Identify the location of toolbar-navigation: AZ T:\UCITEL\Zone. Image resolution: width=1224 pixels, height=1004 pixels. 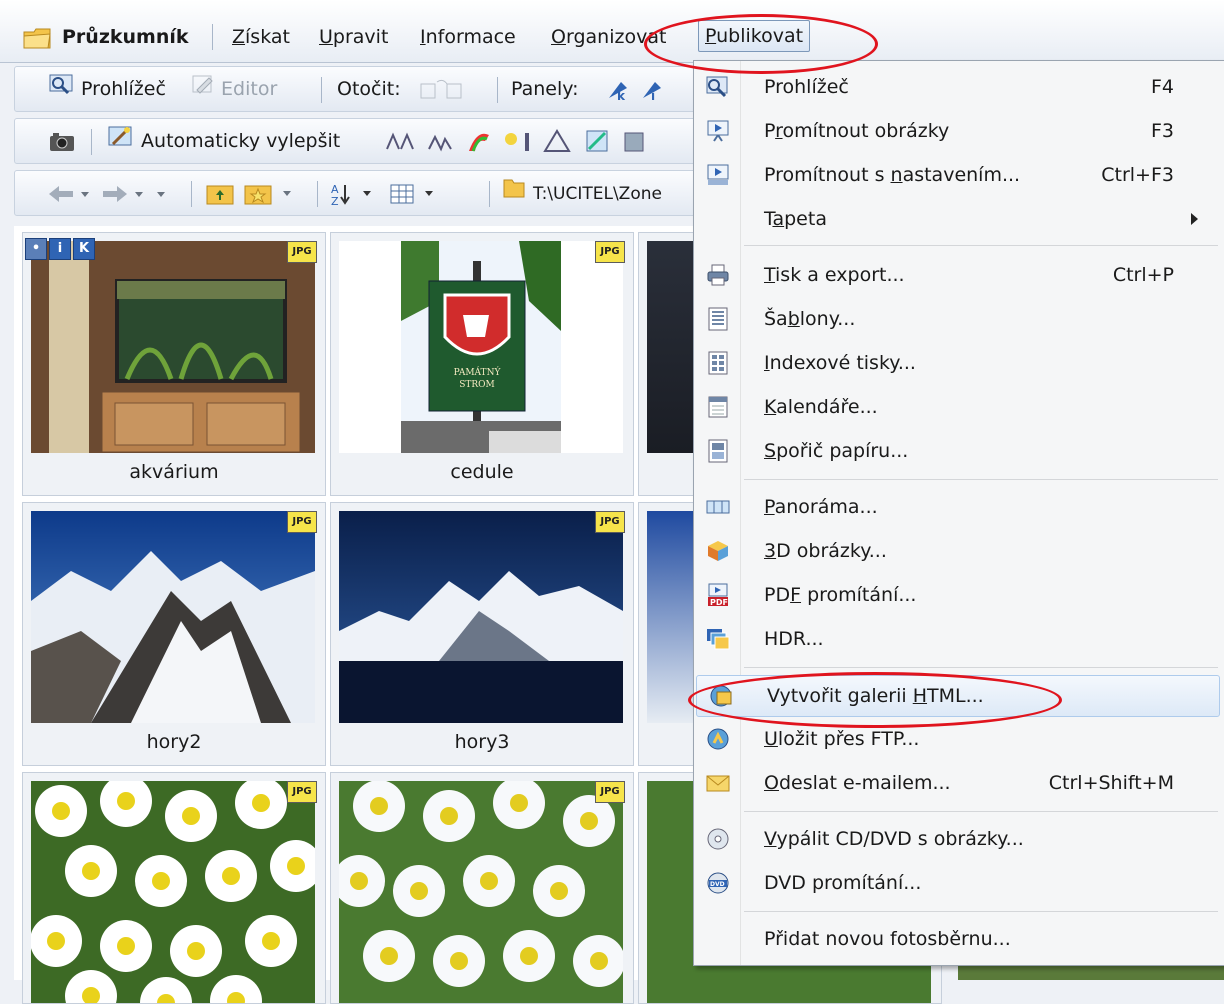
(360, 193).